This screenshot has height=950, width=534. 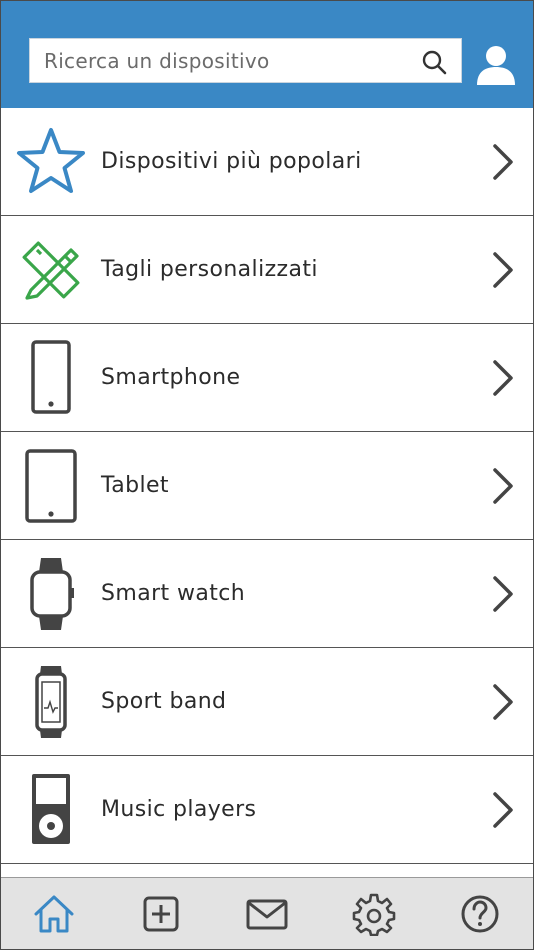 What do you see at coordinates (51, 270) in the screenshot?
I see `pencil-ruler-icon` at bounding box center [51, 270].